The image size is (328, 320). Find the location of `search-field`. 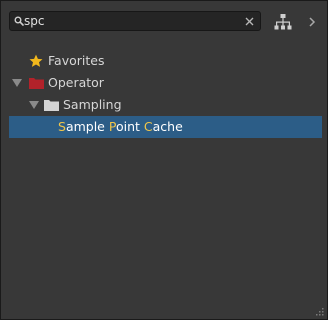

search-field is located at coordinates (135, 21).